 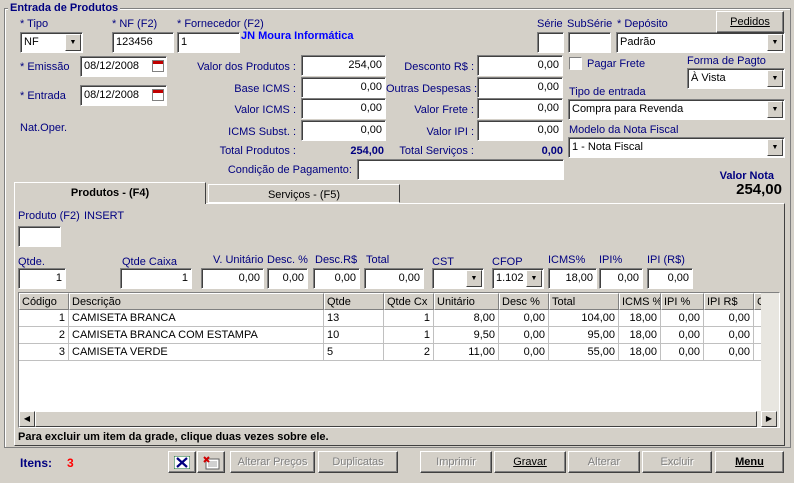 What do you see at coordinates (409, 352) in the screenshot?
I see `table-cell: 2` at bounding box center [409, 352].